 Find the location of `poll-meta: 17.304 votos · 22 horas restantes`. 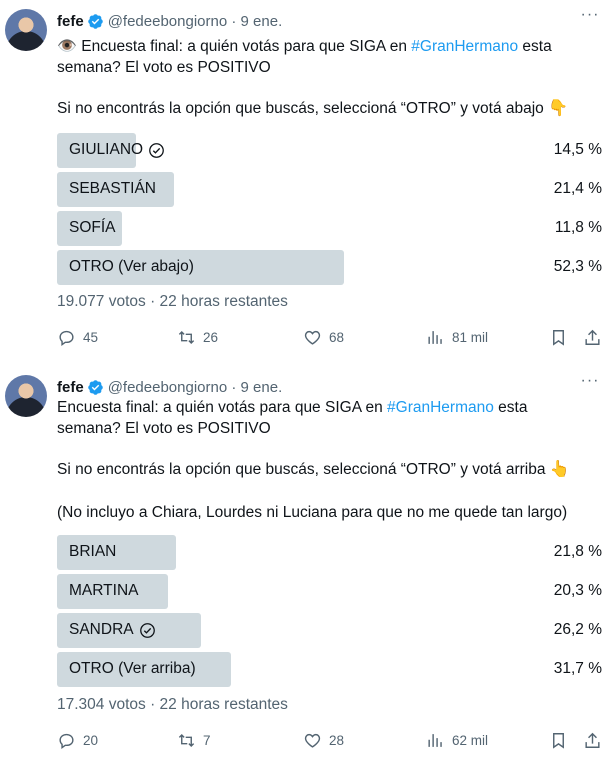

poll-meta: 17.304 votos · 22 horas restantes is located at coordinates (172, 705).